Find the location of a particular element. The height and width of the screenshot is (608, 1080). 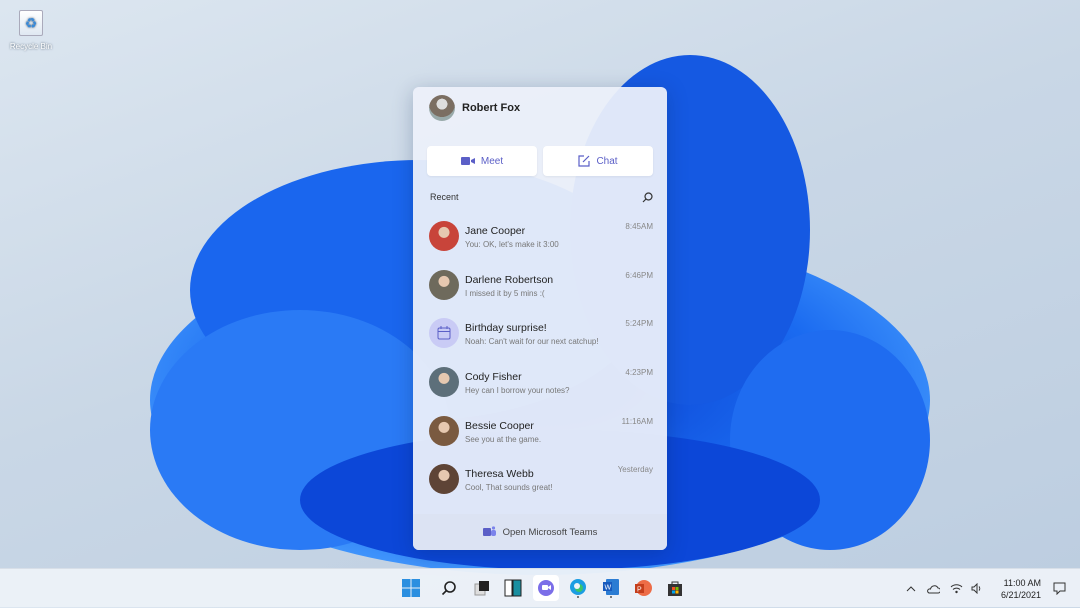

conversation-name: Bessie Cooper is located at coordinates (499, 425).